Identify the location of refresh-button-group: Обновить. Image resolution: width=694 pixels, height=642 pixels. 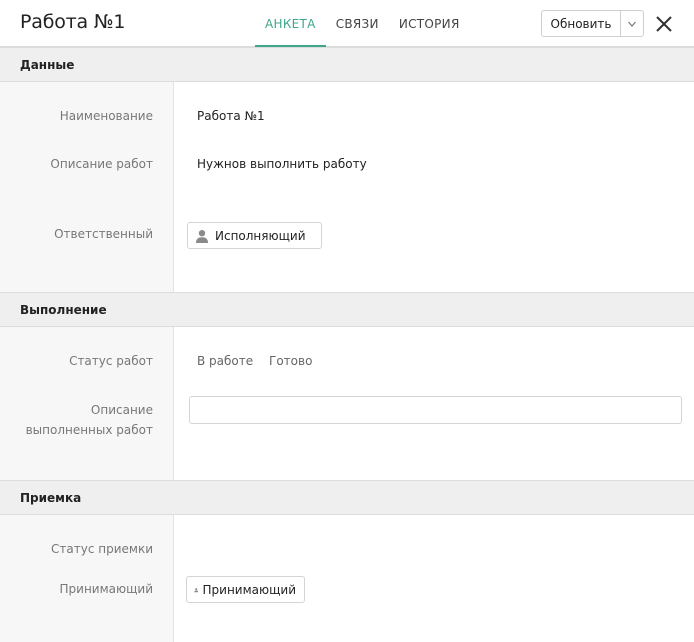
(592, 23).